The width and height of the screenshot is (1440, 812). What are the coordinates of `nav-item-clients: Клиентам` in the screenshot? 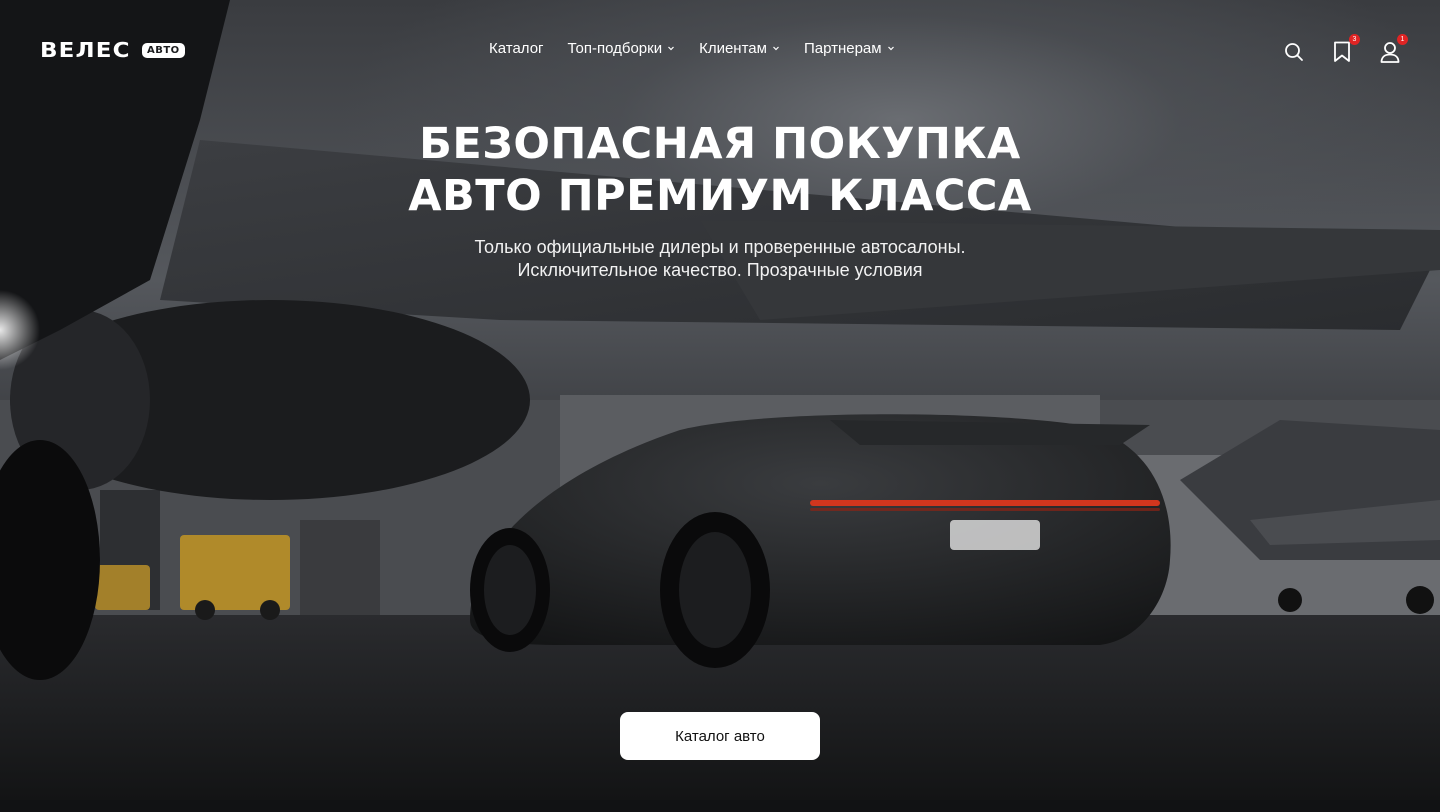 It's located at (739, 48).